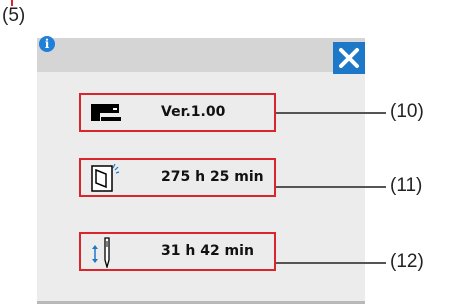  Describe the element at coordinates (47, 44) in the screenshot. I see `info-icon: i` at that location.